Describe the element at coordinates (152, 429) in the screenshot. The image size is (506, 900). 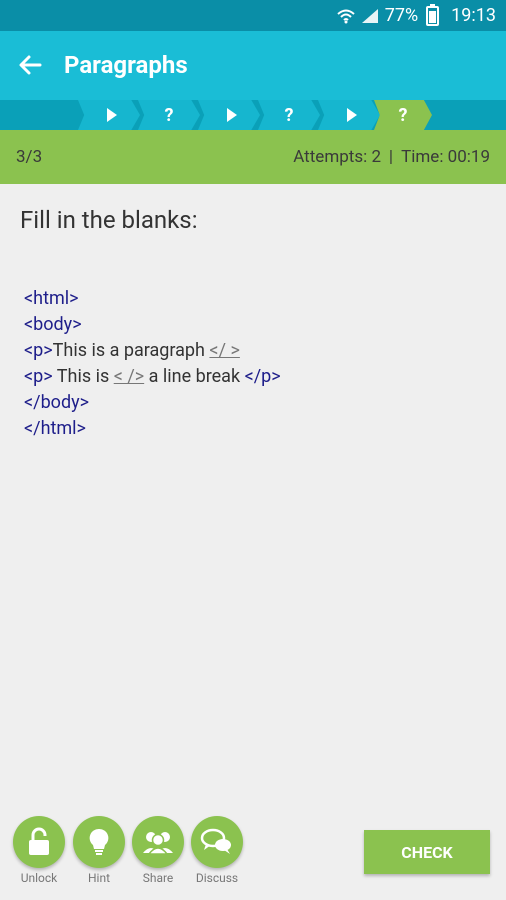
I see `code-line-6: </html>` at that location.